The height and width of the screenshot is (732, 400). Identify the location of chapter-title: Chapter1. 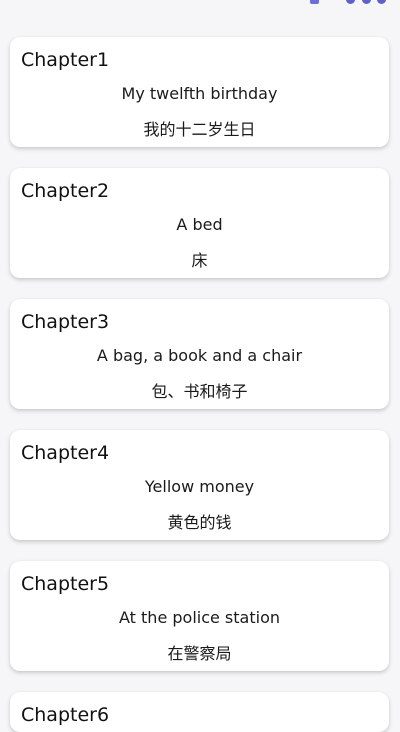
(65, 60).